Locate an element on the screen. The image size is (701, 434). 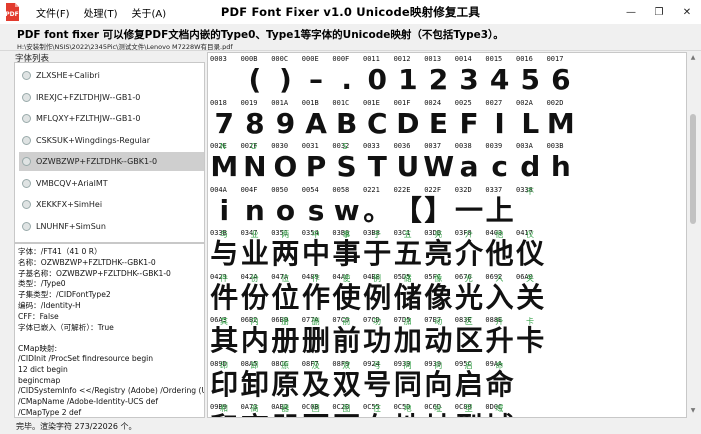
glyph-cell: 083E 区区 is located at coordinates (469, 336).